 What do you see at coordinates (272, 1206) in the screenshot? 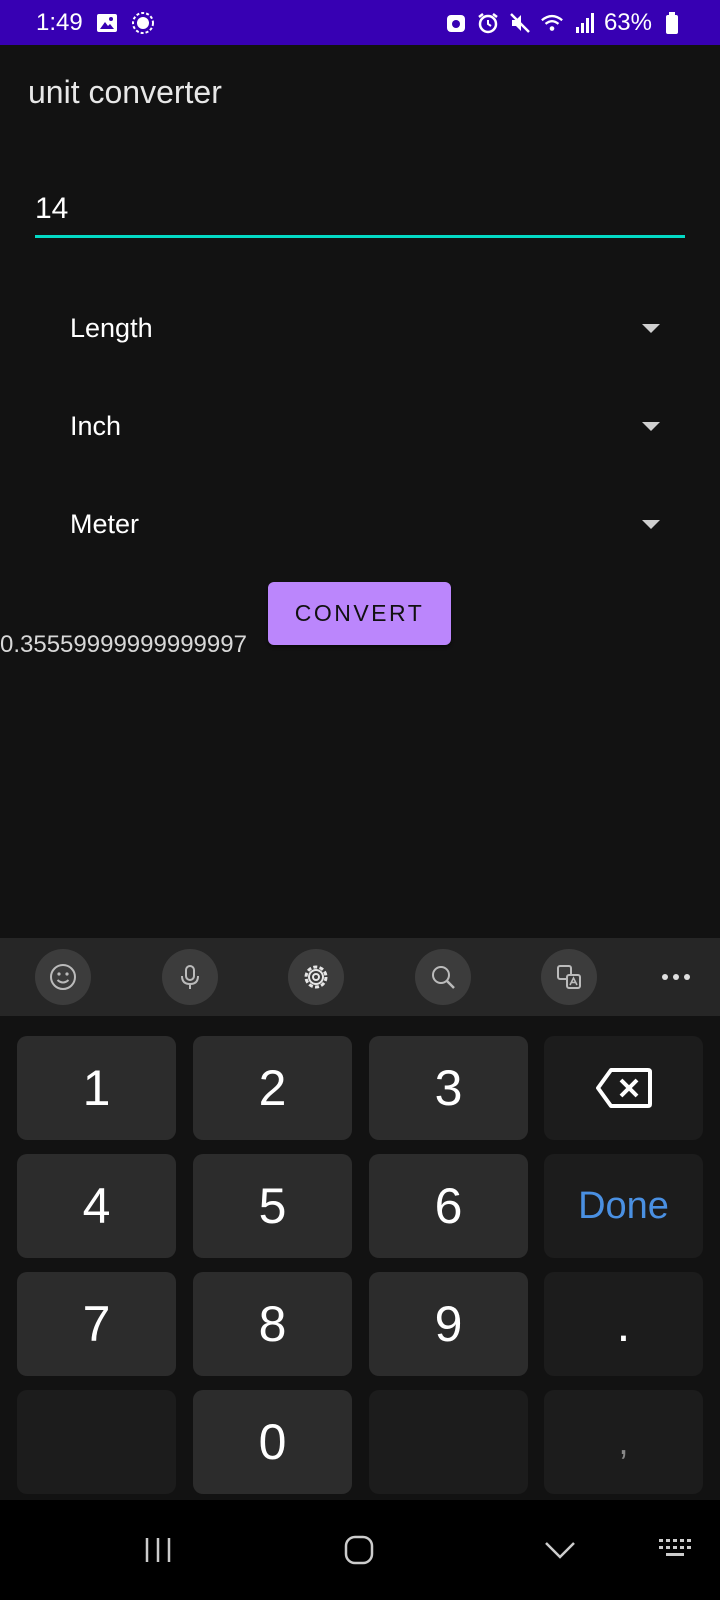
I see `key-5: 5` at bounding box center [272, 1206].